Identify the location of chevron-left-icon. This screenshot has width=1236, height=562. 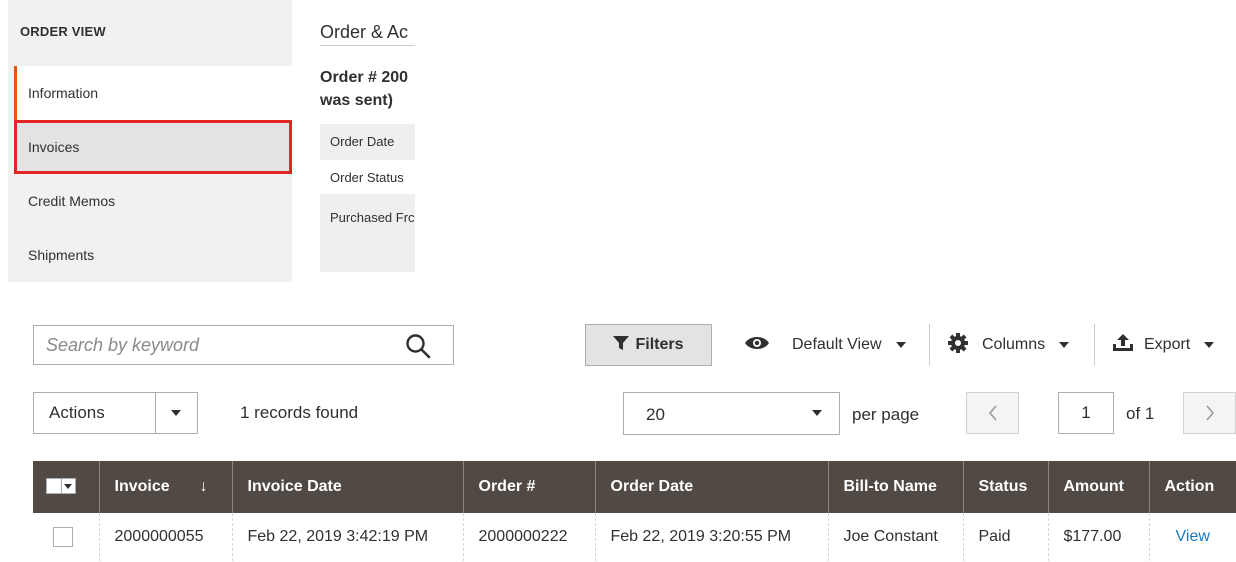
(992, 413).